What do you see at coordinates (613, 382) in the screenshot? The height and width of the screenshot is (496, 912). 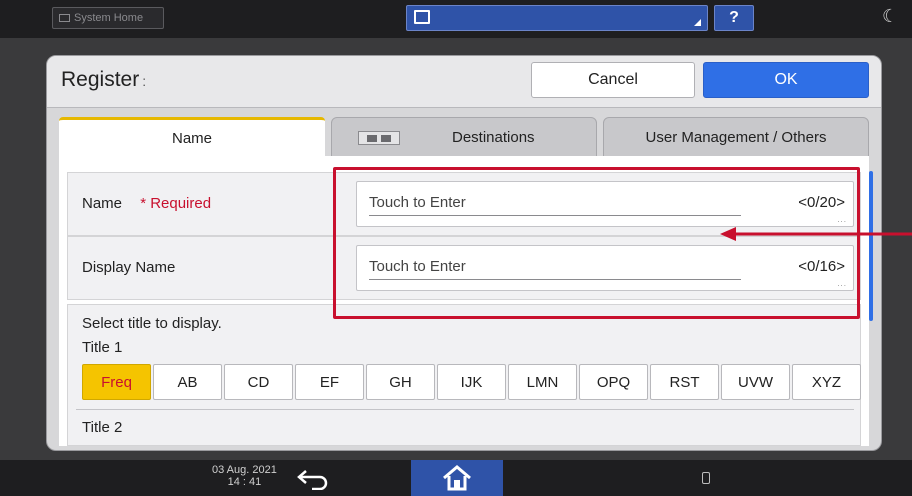 I see `title-option-opq: OPQ` at bounding box center [613, 382].